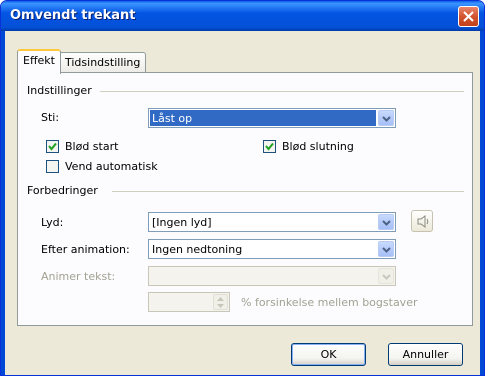 This screenshot has height=376, width=485. I want to click on title-bar: Omvendt trekant, so click(242, 16).